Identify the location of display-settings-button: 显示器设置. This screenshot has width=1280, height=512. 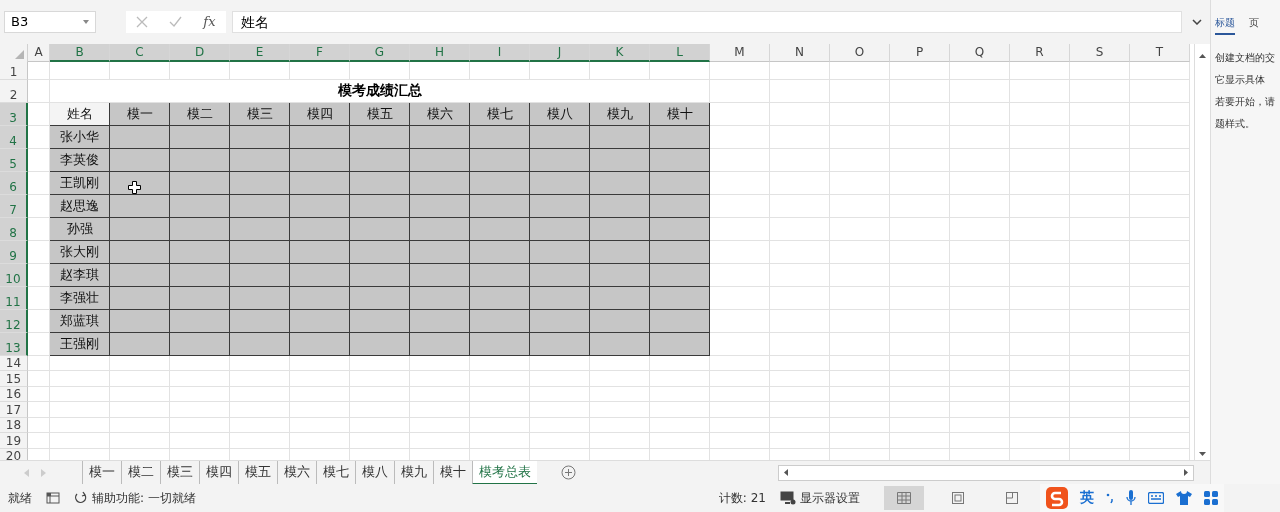
(820, 498).